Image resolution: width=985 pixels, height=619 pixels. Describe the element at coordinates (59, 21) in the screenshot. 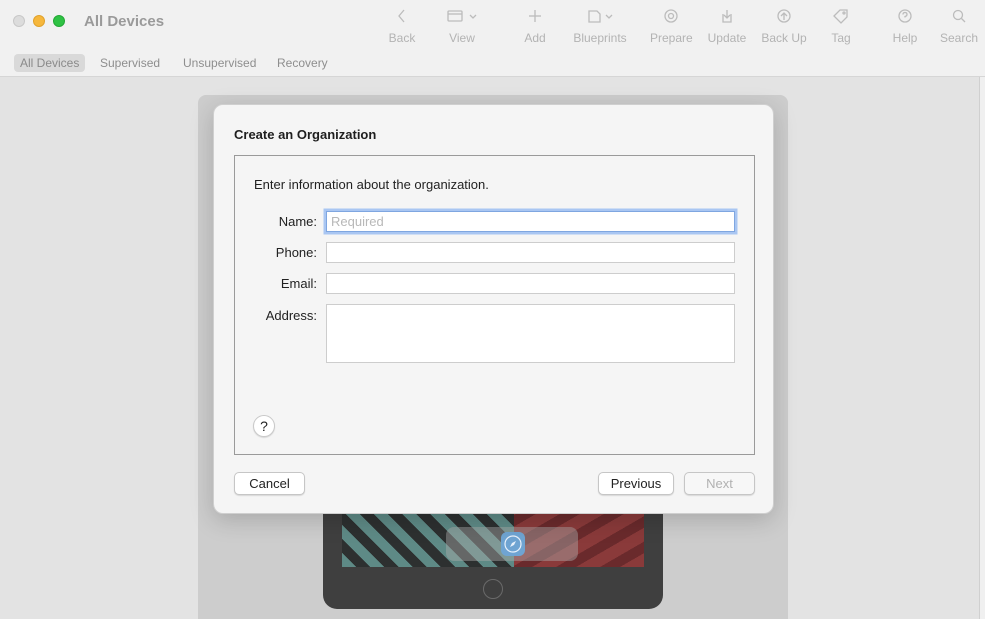

I see `maximize-window-button` at that location.